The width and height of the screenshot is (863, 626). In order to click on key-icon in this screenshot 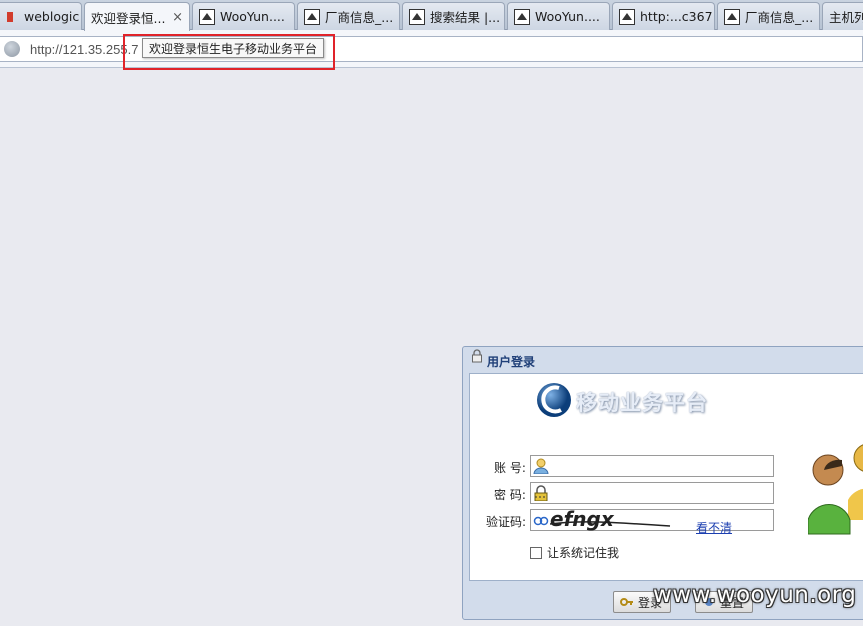, I will do `click(627, 602)`.